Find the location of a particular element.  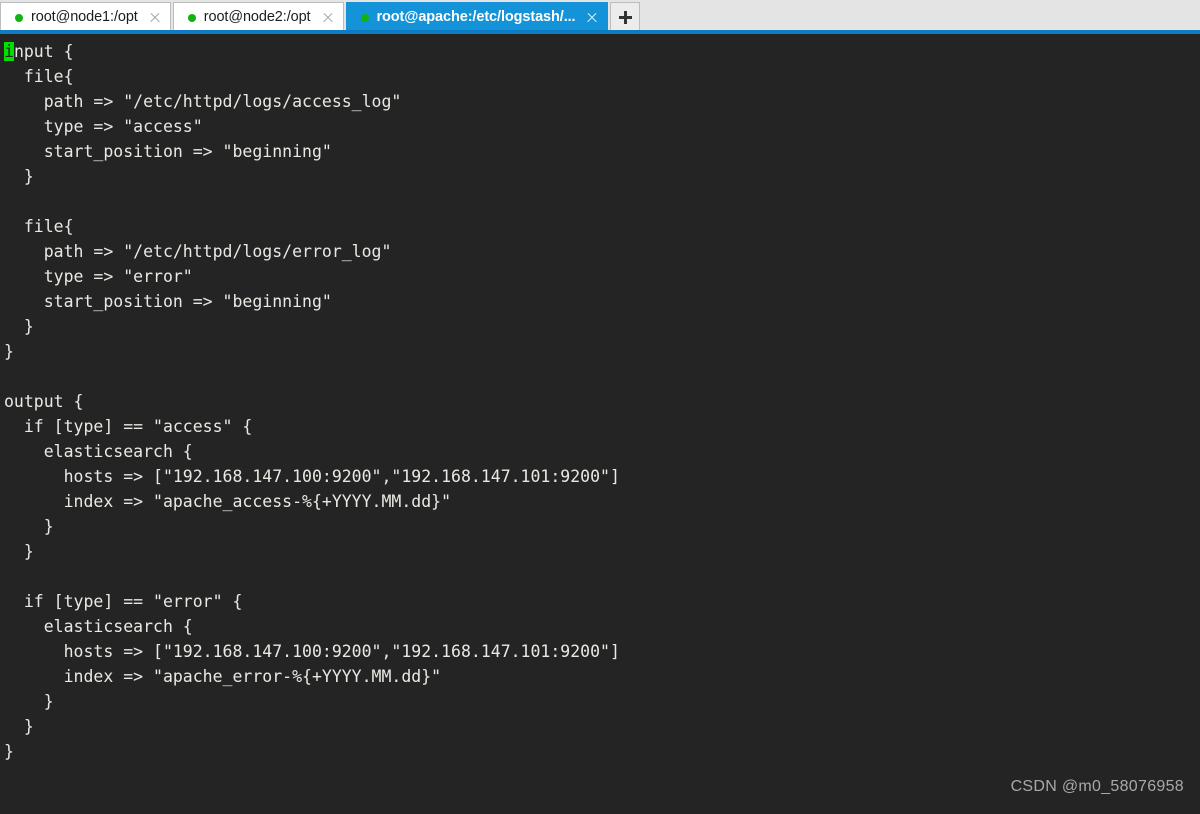

terminal-line: path => "/etc/httpd/logs/access_log" is located at coordinates (203, 101).